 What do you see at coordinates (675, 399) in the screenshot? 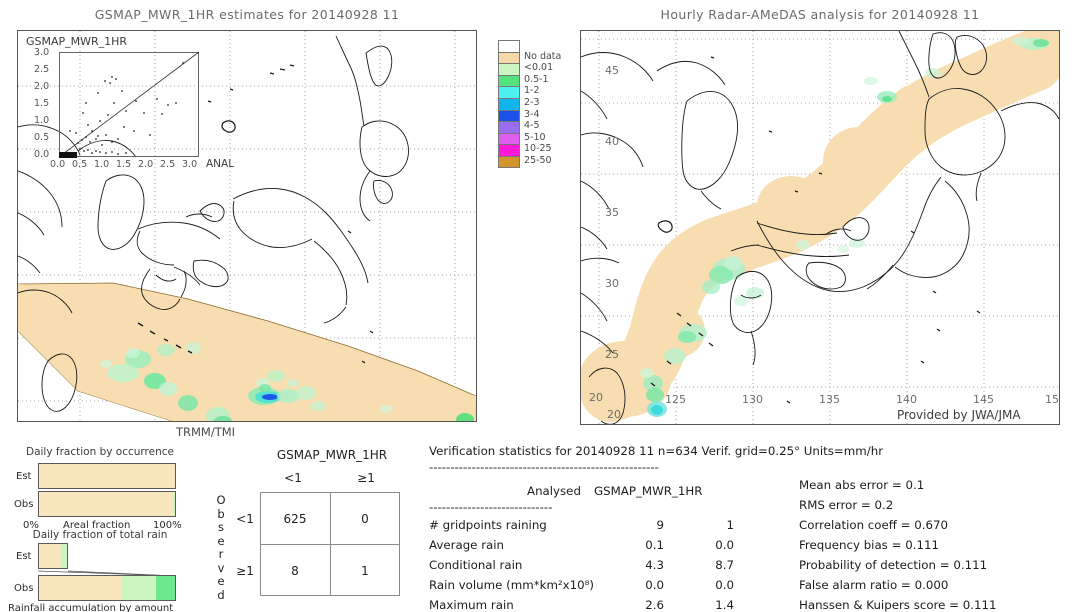
I see `right-xtick-125: 125` at bounding box center [675, 399].